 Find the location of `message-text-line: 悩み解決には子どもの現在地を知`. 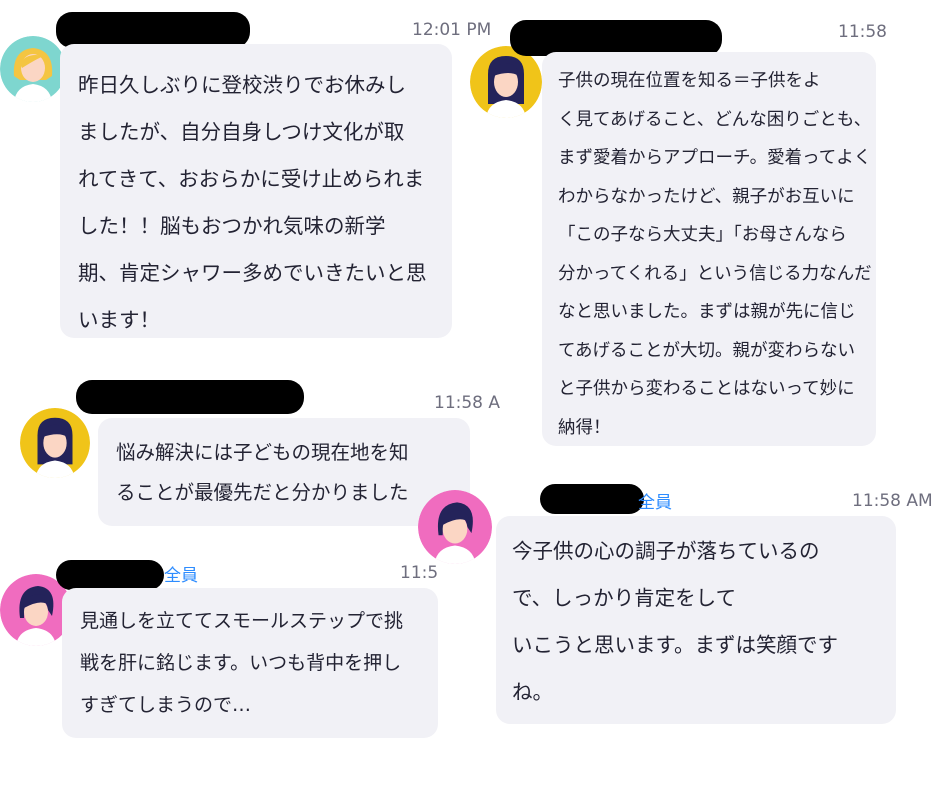

message-text-line: 悩み解決には子どもの現在地を知 is located at coordinates (262, 452).